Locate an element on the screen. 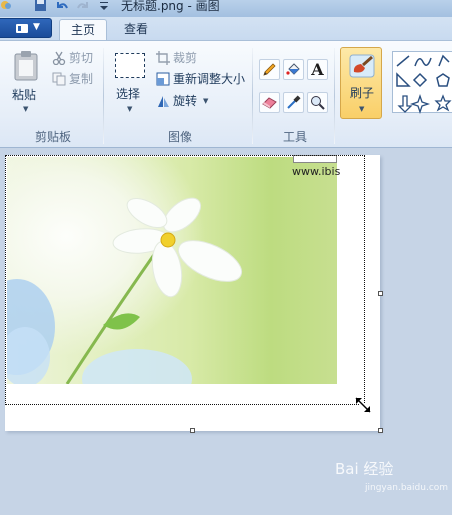 The width and height of the screenshot is (452, 515). resize-button: 重新调整大小 is located at coordinates (209, 79).